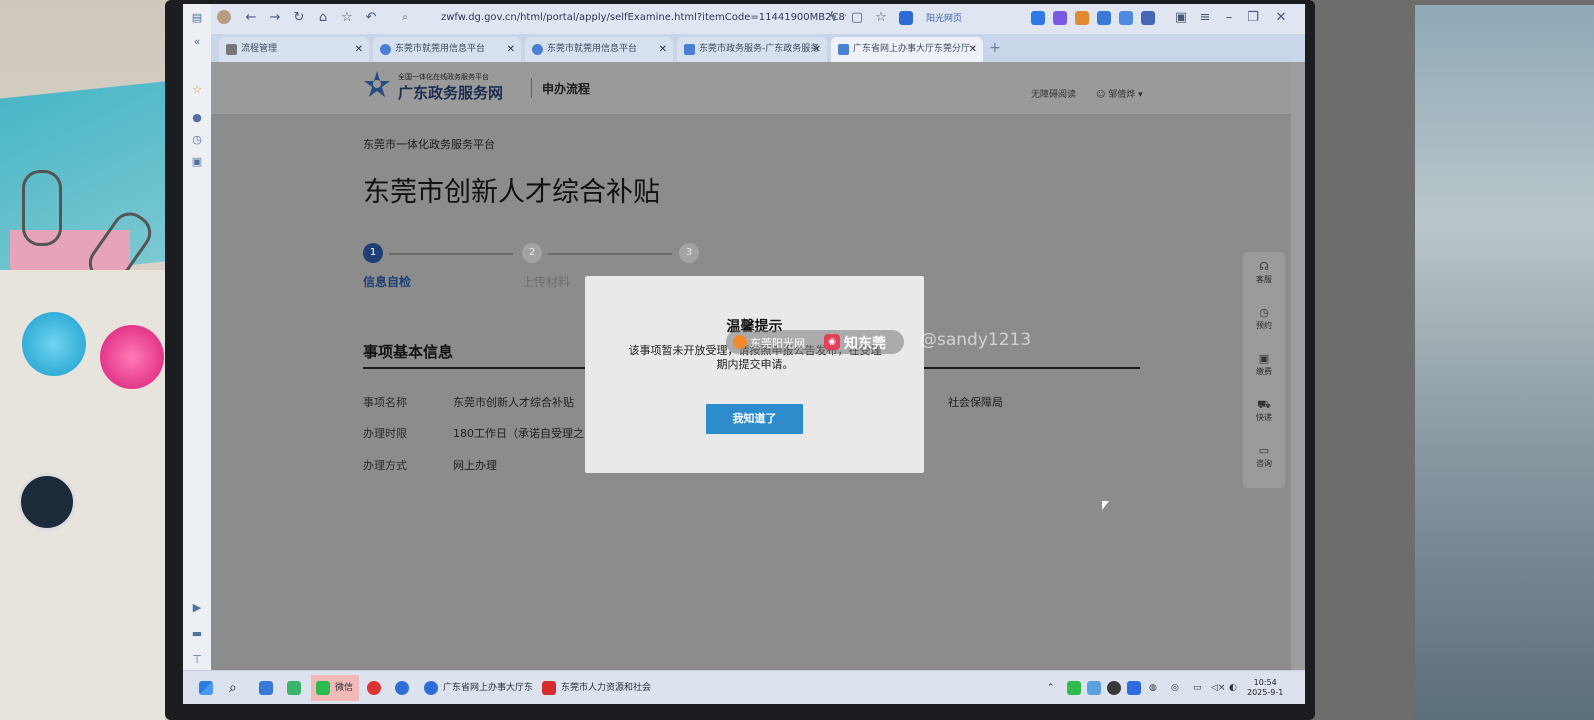 Image resolution: width=1594 pixels, height=720 pixels. What do you see at coordinates (1281, 18) in the screenshot?
I see `close-window-icon: ✕` at bounding box center [1281, 18].